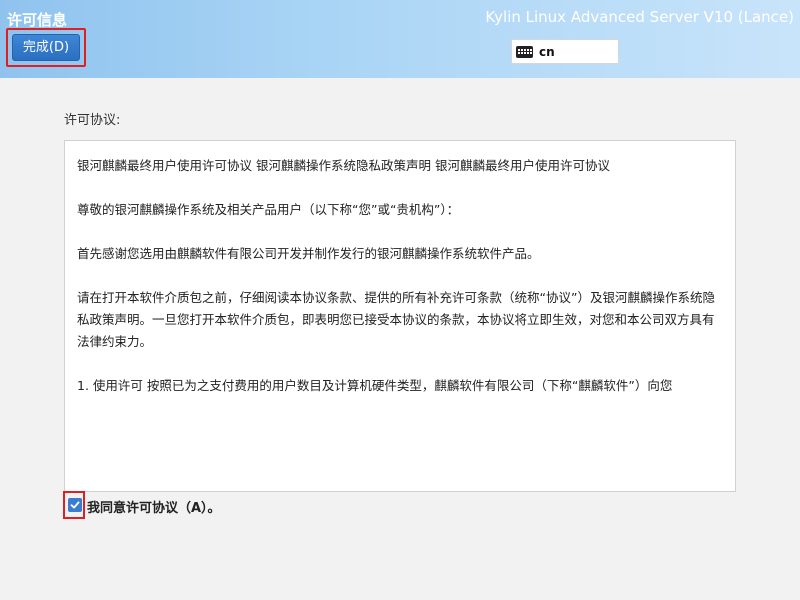 The width and height of the screenshot is (800, 600). Describe the element at coordinates (92, 120) in the screenshot. I see `license-label: 许可协议:` at that location.